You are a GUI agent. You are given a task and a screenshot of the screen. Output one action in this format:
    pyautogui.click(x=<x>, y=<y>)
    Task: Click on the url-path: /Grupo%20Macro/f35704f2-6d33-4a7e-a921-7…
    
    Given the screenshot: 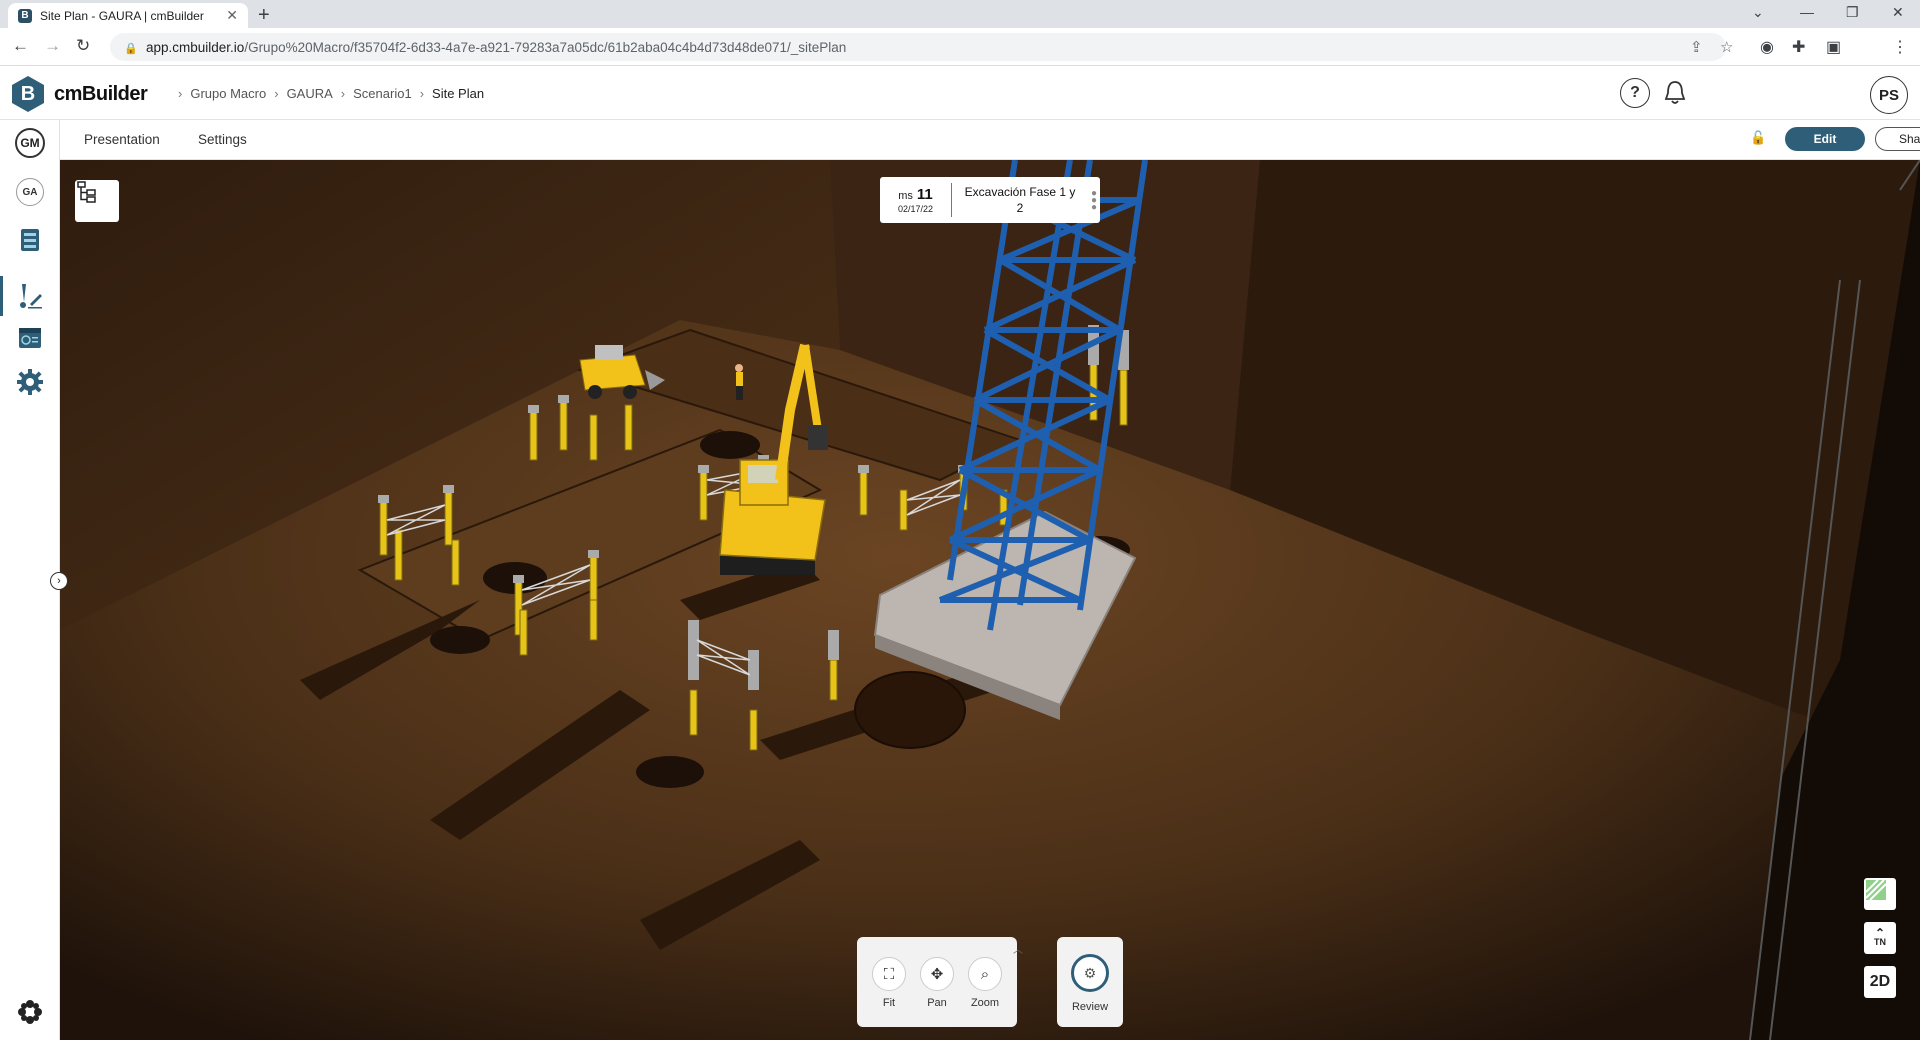 What is the action you would take?
    pyautogui.click(x=545, y=47)
    